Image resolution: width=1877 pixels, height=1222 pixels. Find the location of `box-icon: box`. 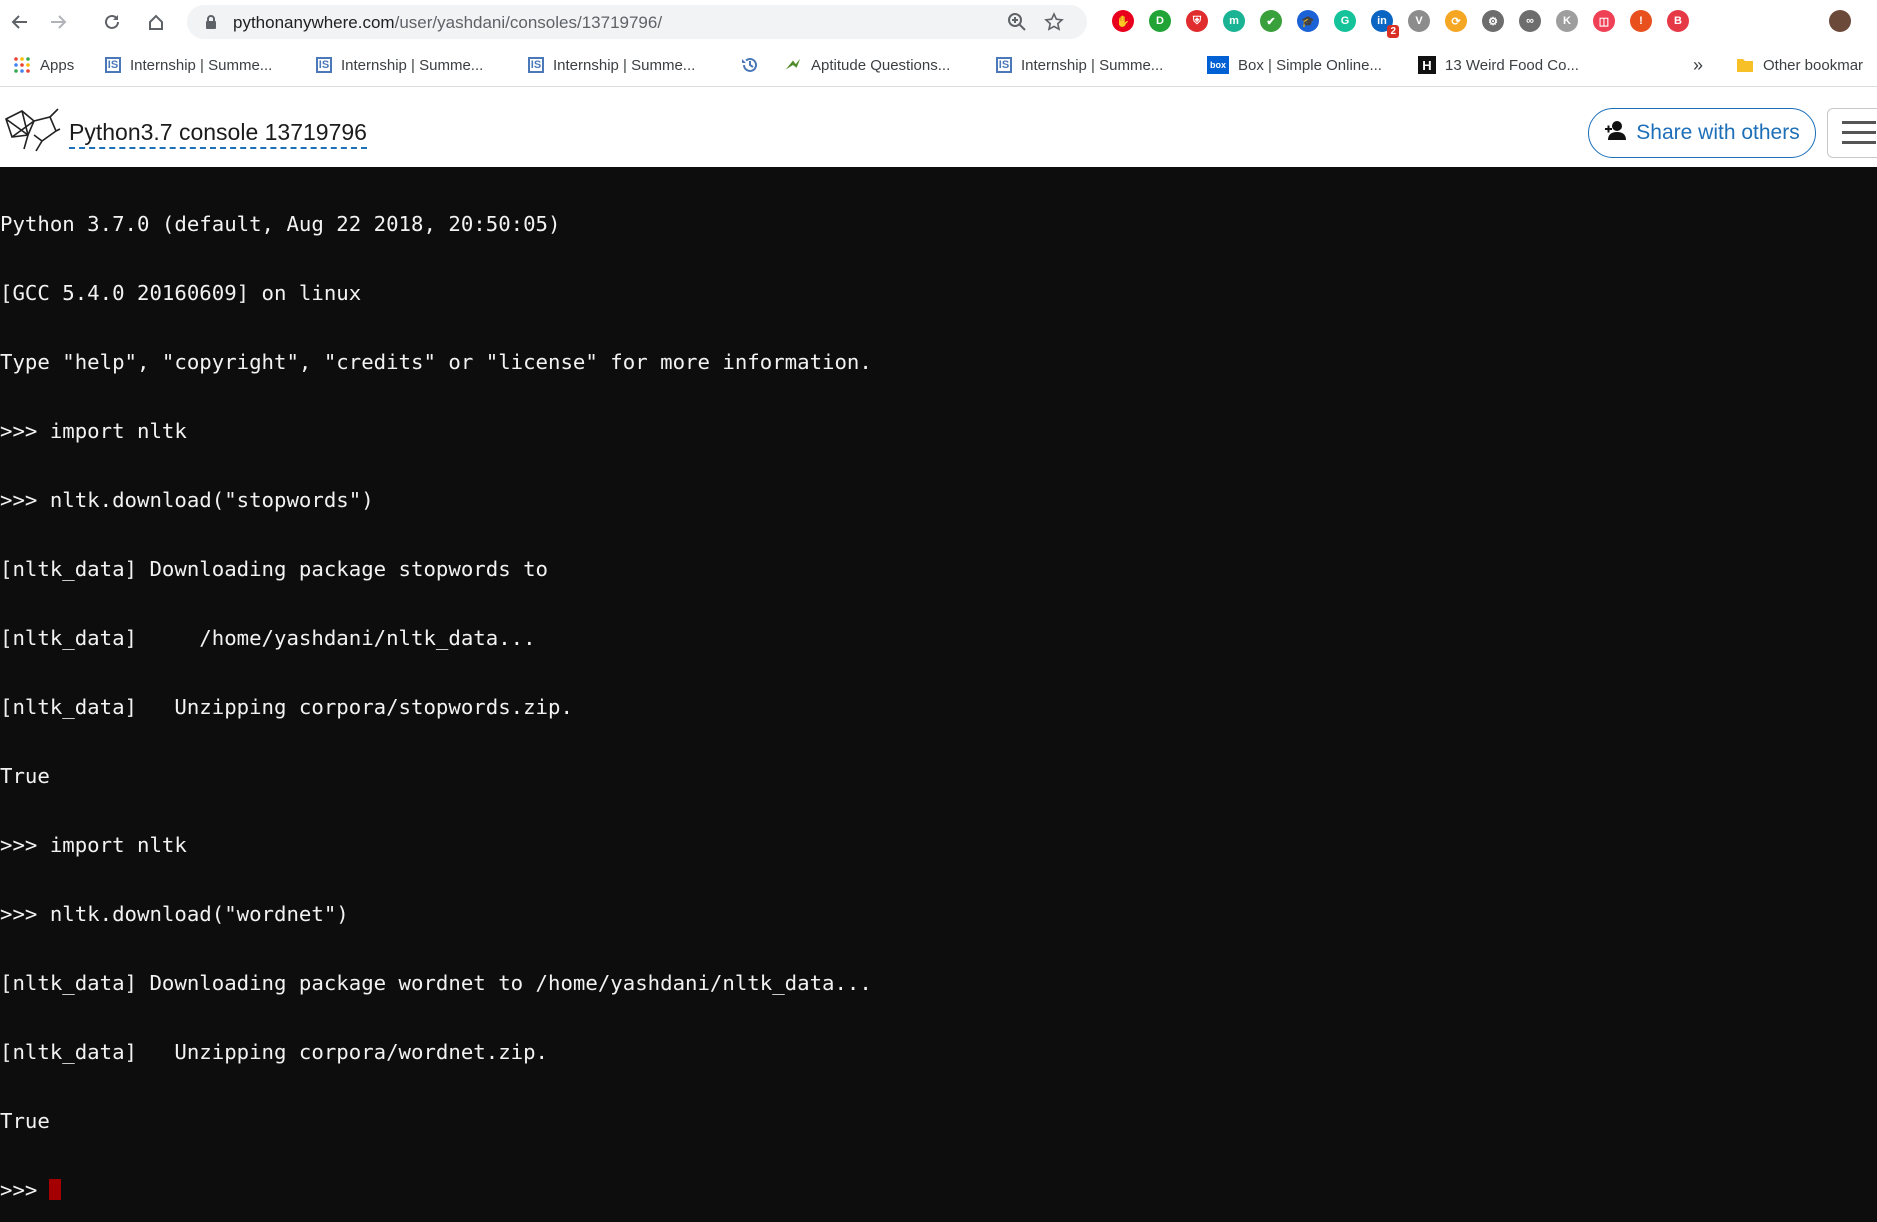

box-icon: box is located at coordinates (1218, 65).